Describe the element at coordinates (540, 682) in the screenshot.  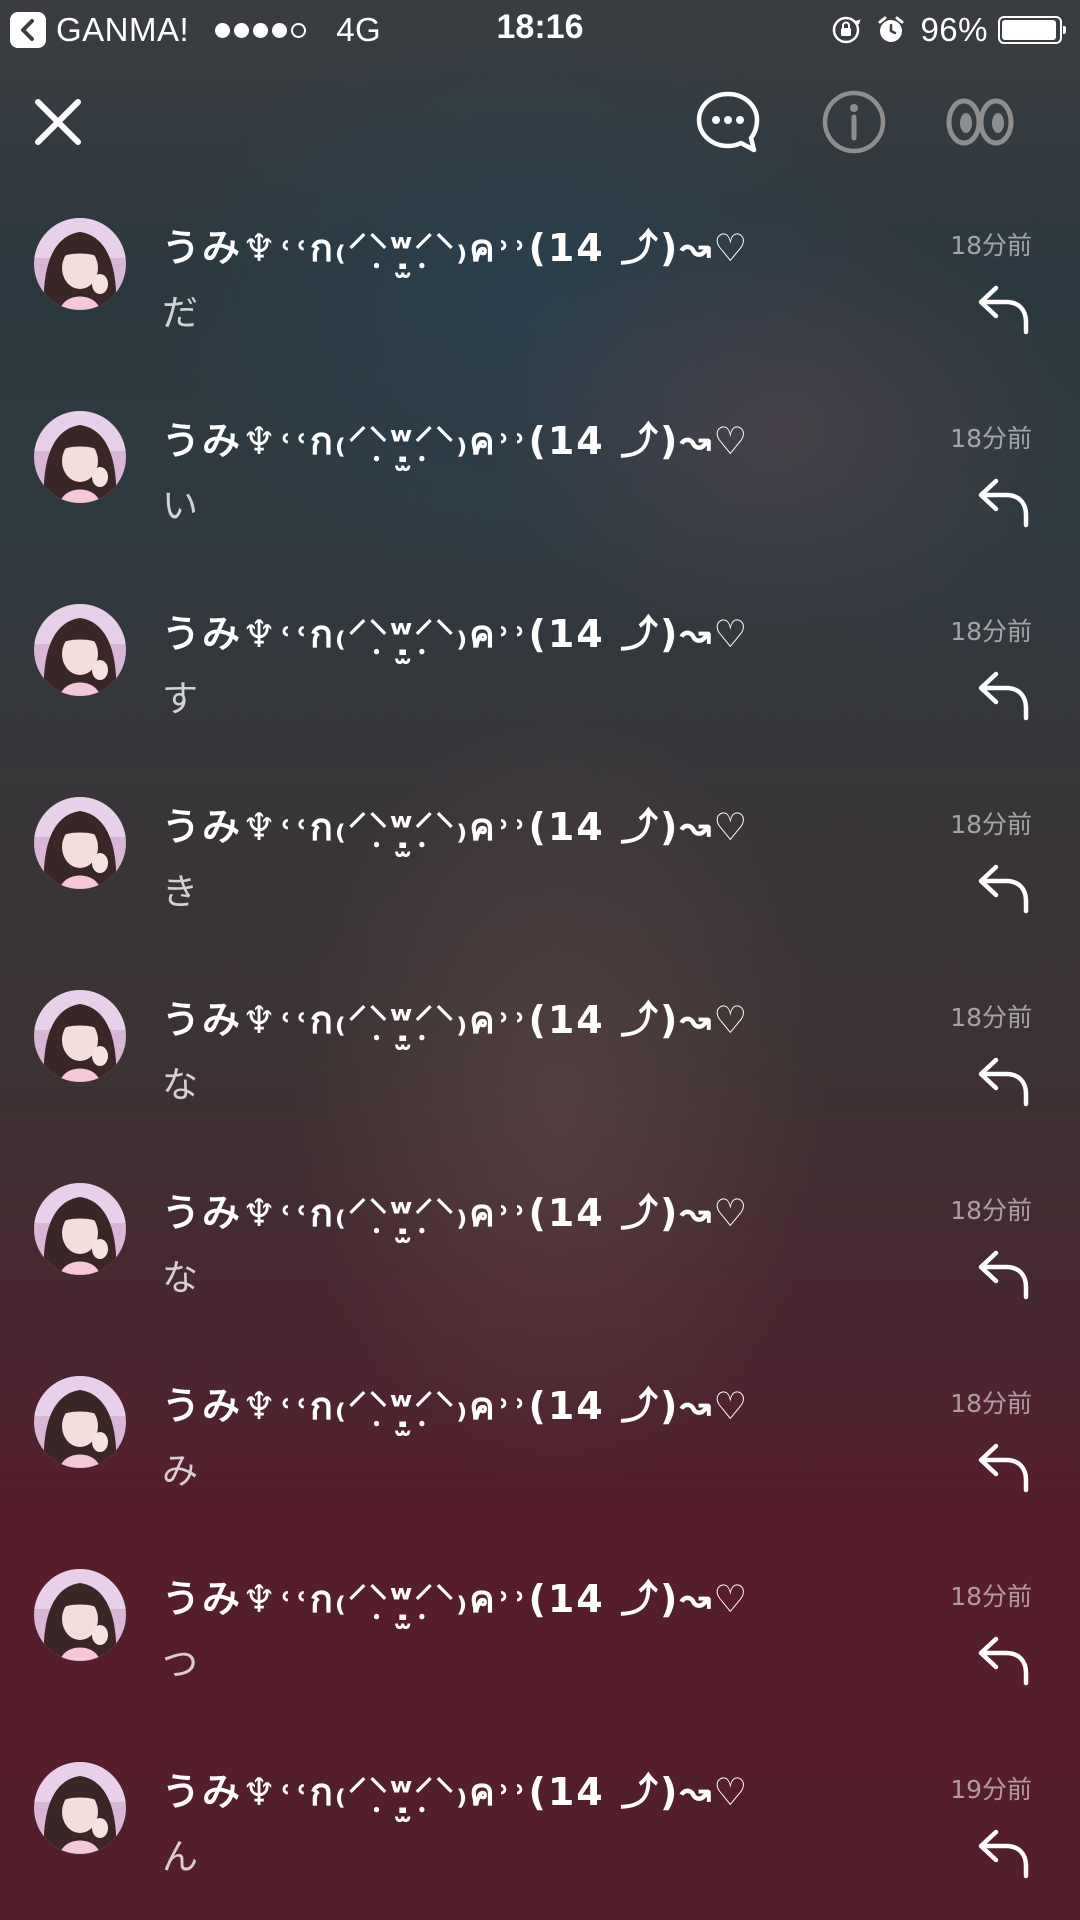
I see `comment-row: うみ♆˓˓ก₍⸍⸌̣ʷ̣̫⸍̣⸌₎ค˒˒(14 ⤴︎)↝♡ す 18分前` at that location.